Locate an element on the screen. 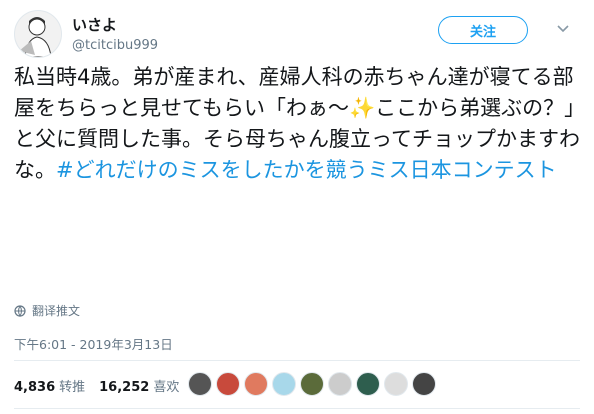 This screenshot has height=414, width=594. liker-avatars is located at coordinates (312, 384).